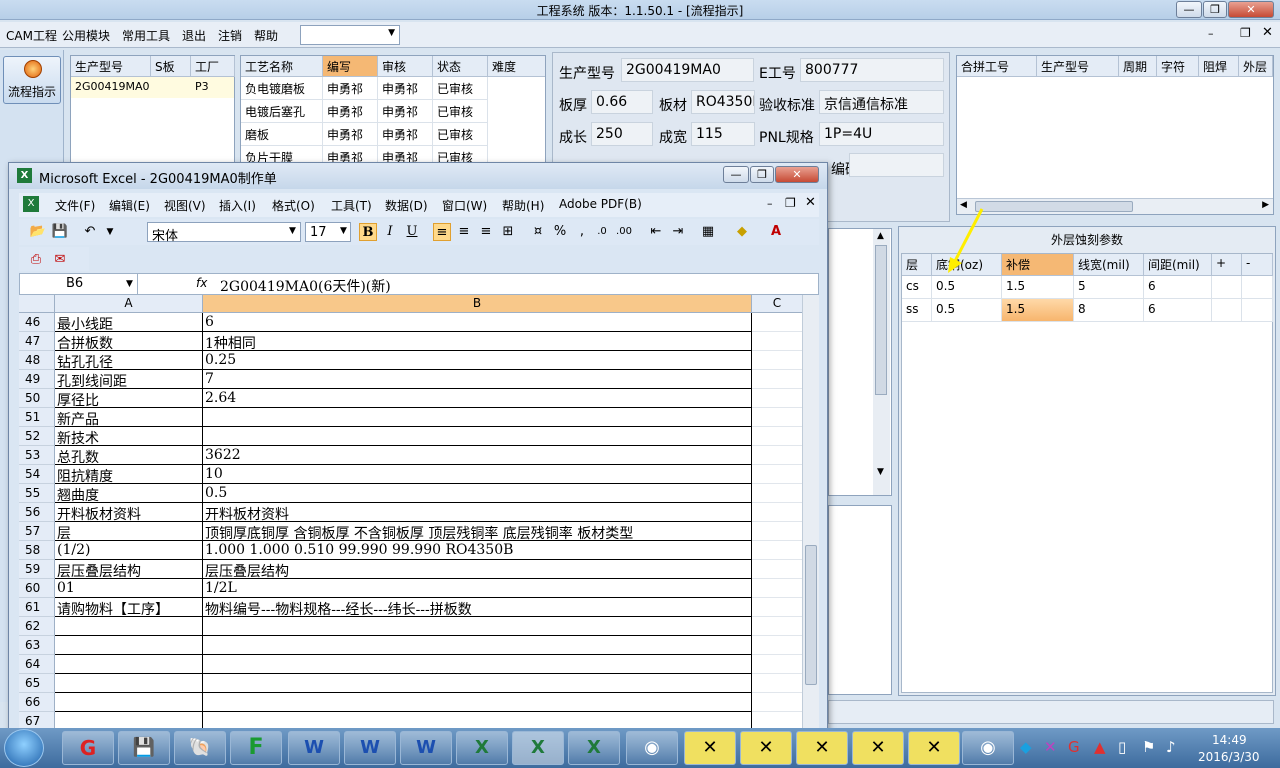  Describe the element at coordinates (213, 66) in the screenshot. I see `order-col-factory: 工厂` at that location.